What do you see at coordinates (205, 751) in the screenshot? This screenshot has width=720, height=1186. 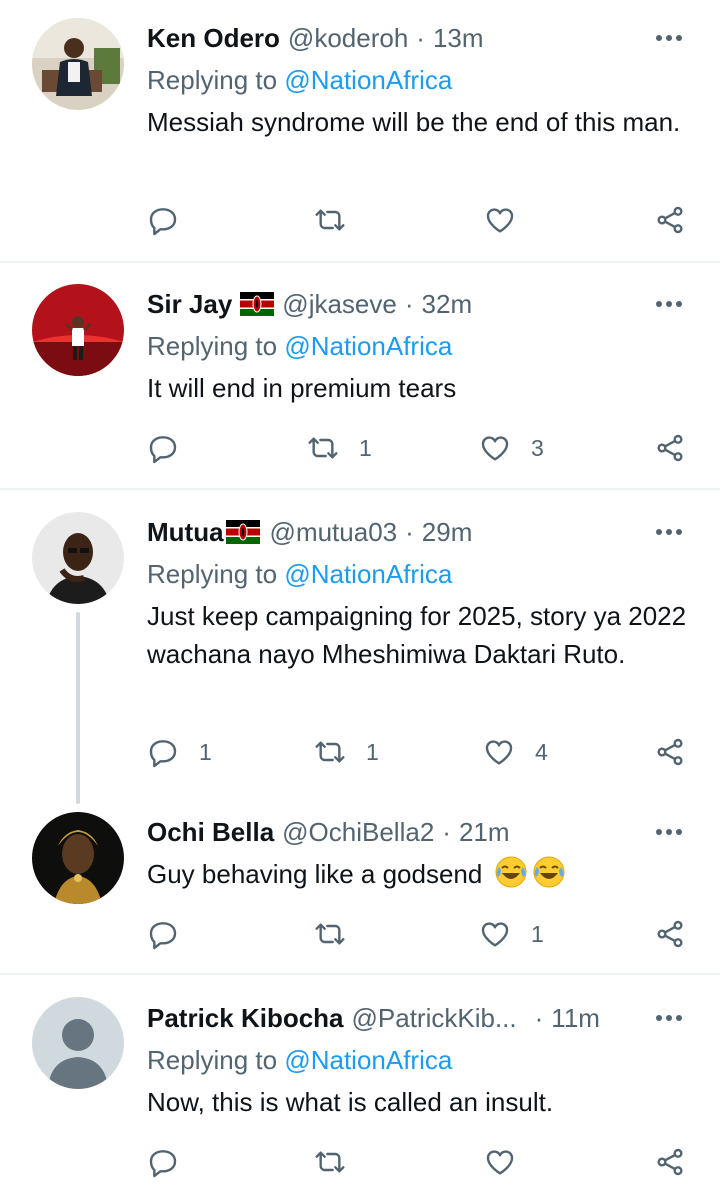 I see `reply-count: 1` at bounding box center [205, 751].